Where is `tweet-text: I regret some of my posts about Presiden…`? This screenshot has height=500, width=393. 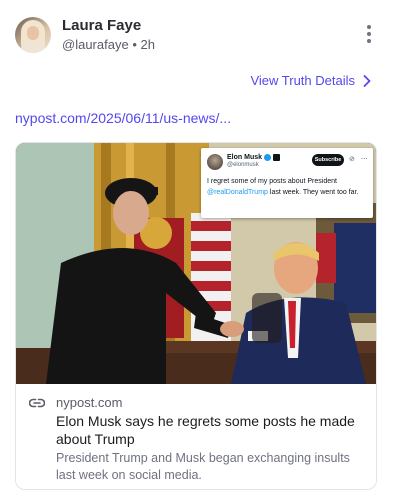 tweet-text: I regret some of my posts about Presiden… is located at coordinates (287, 187).